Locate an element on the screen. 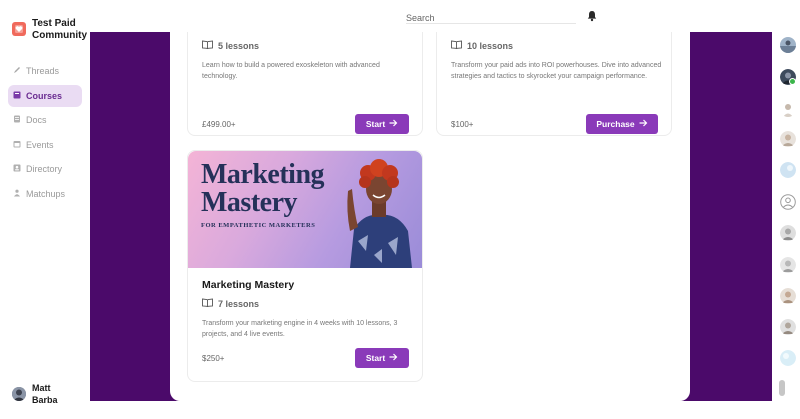  sidebar-item-events: Events is located at coordinates (45, 145).